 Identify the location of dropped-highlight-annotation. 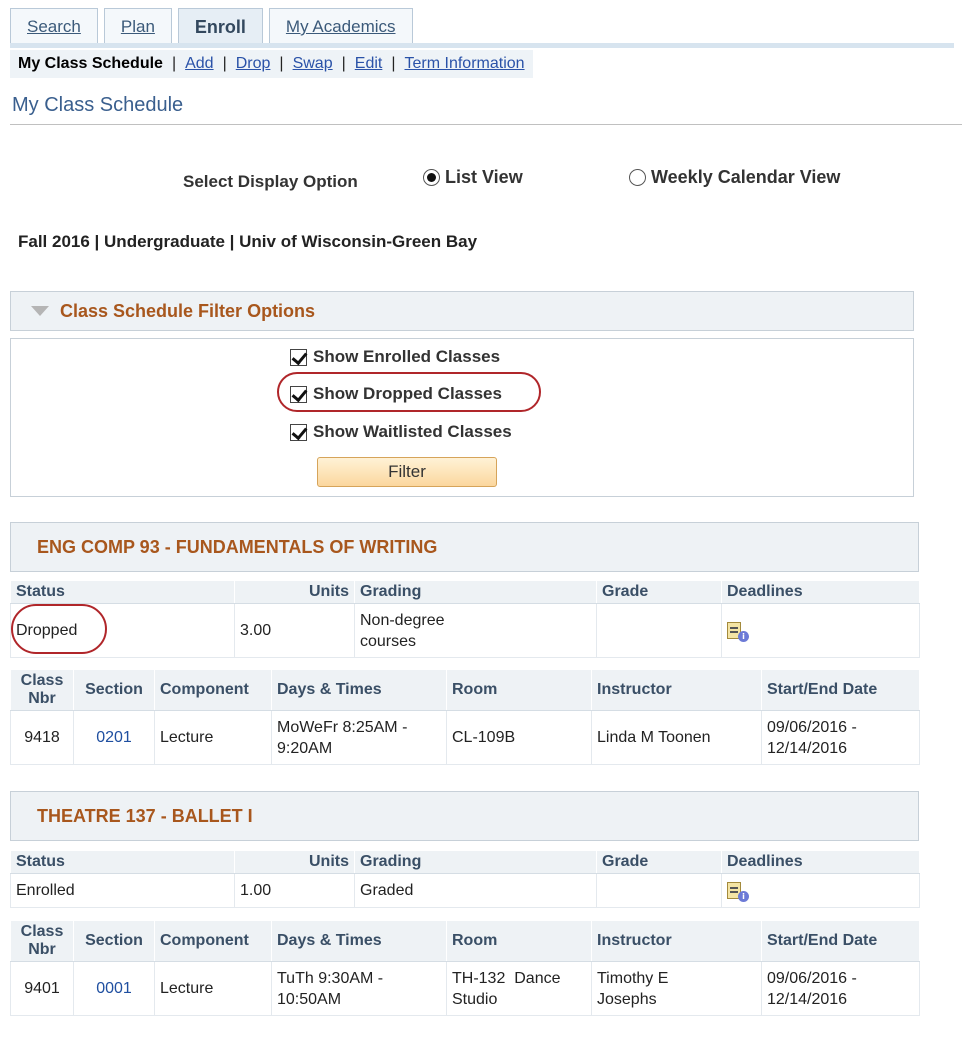
(409, 392).